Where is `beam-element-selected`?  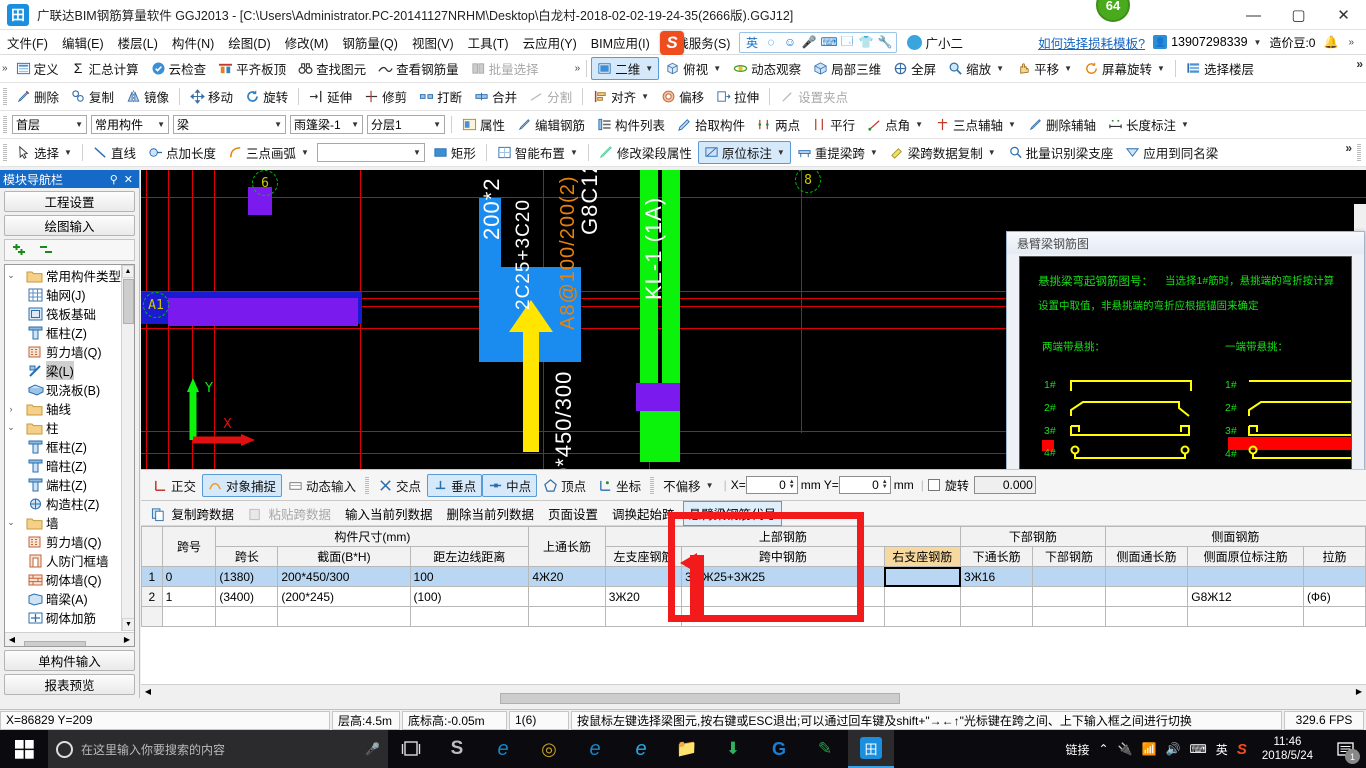
beam-element-selected is located at coordinates (263, 312).